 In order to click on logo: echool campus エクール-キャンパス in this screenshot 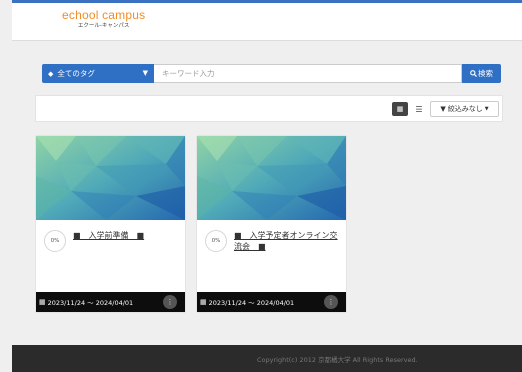, I will do `click(103, 19)`.